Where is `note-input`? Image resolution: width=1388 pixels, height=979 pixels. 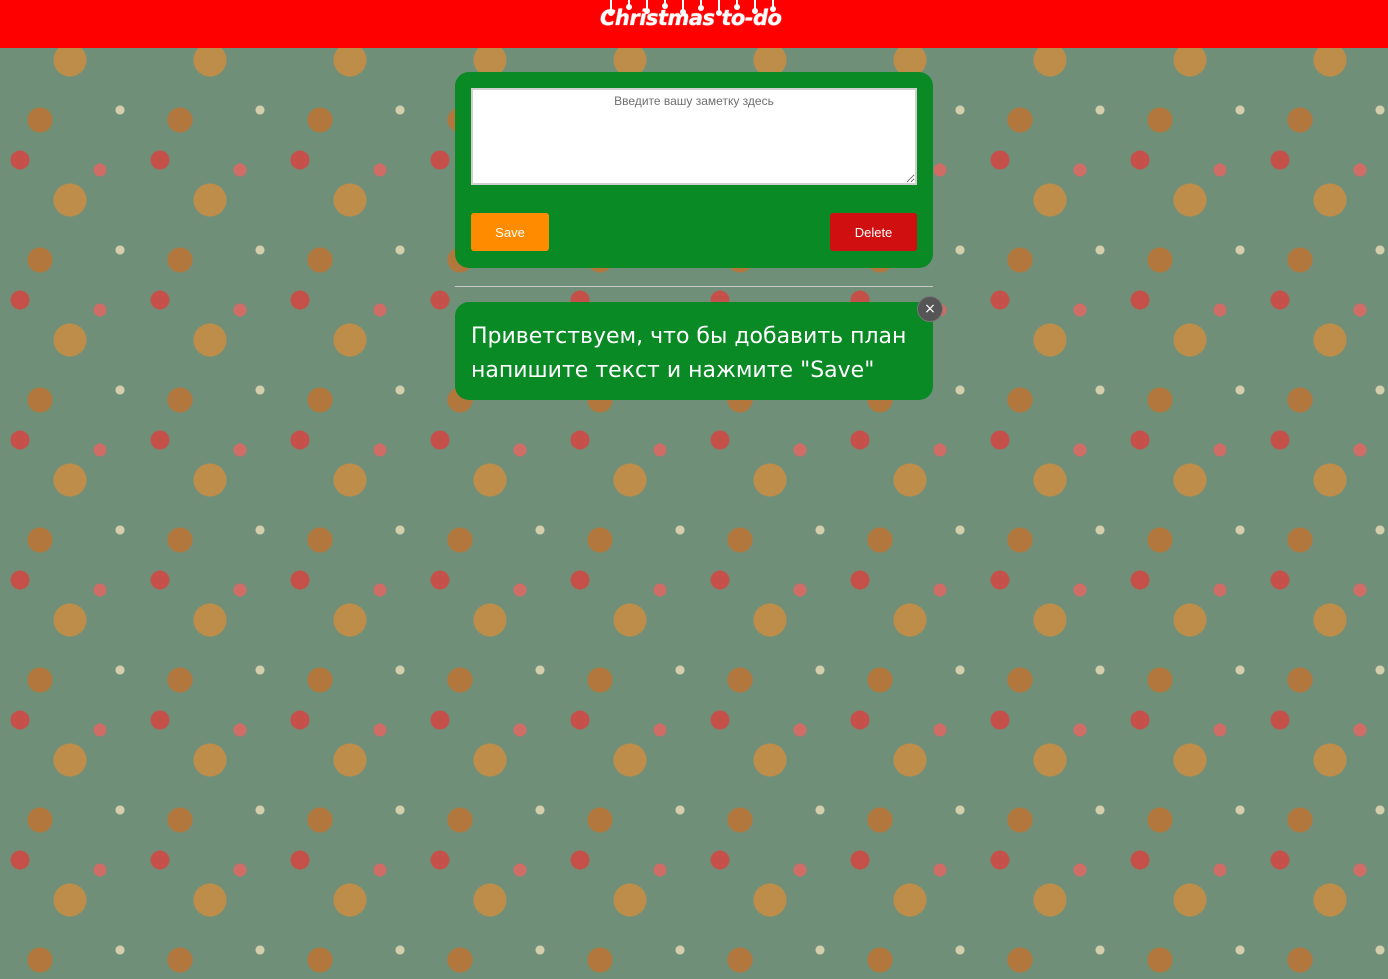 note-input is located at coordinates (694, 136).